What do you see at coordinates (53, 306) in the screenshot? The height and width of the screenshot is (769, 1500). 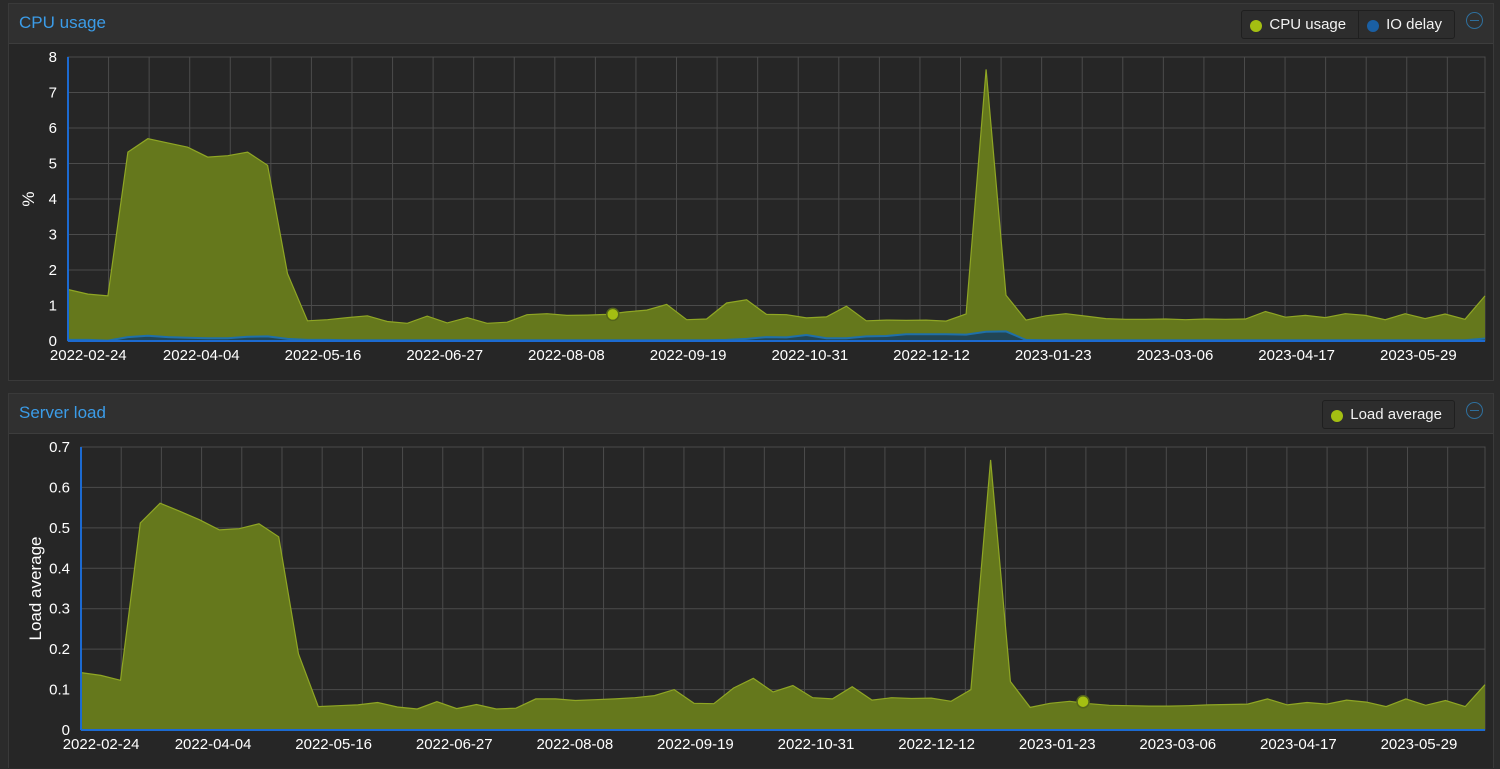 I see `y-tick-label: 1` at bounding box center [53, 306].